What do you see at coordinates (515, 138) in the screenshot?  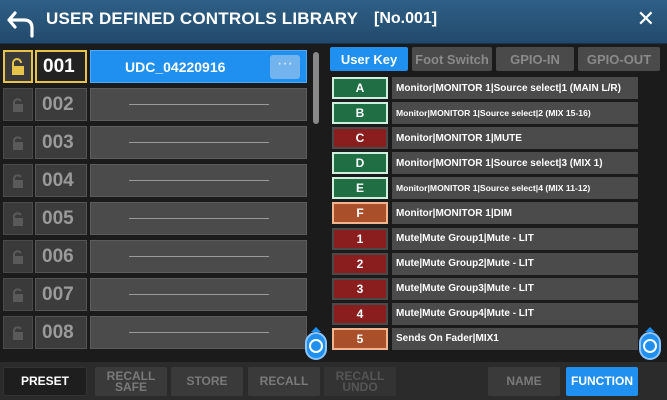 I see `key-function-label: Monitor|MONITOR 1|MUTE` at bounding box center [515, 138].